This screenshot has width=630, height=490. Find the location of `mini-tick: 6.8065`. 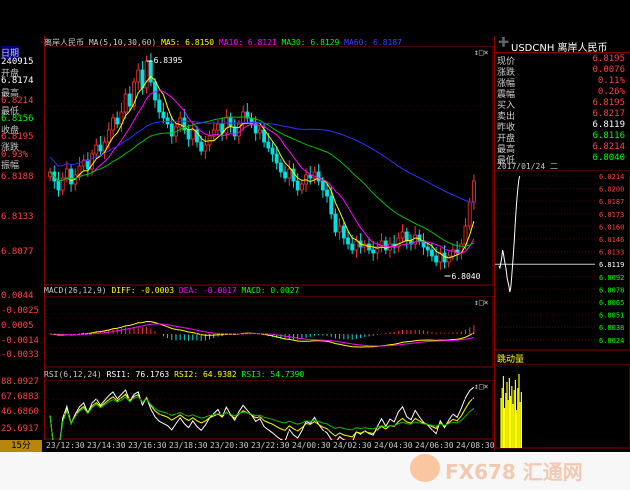

mini-tick: 6.8065 is located at coordinates (611, 303).